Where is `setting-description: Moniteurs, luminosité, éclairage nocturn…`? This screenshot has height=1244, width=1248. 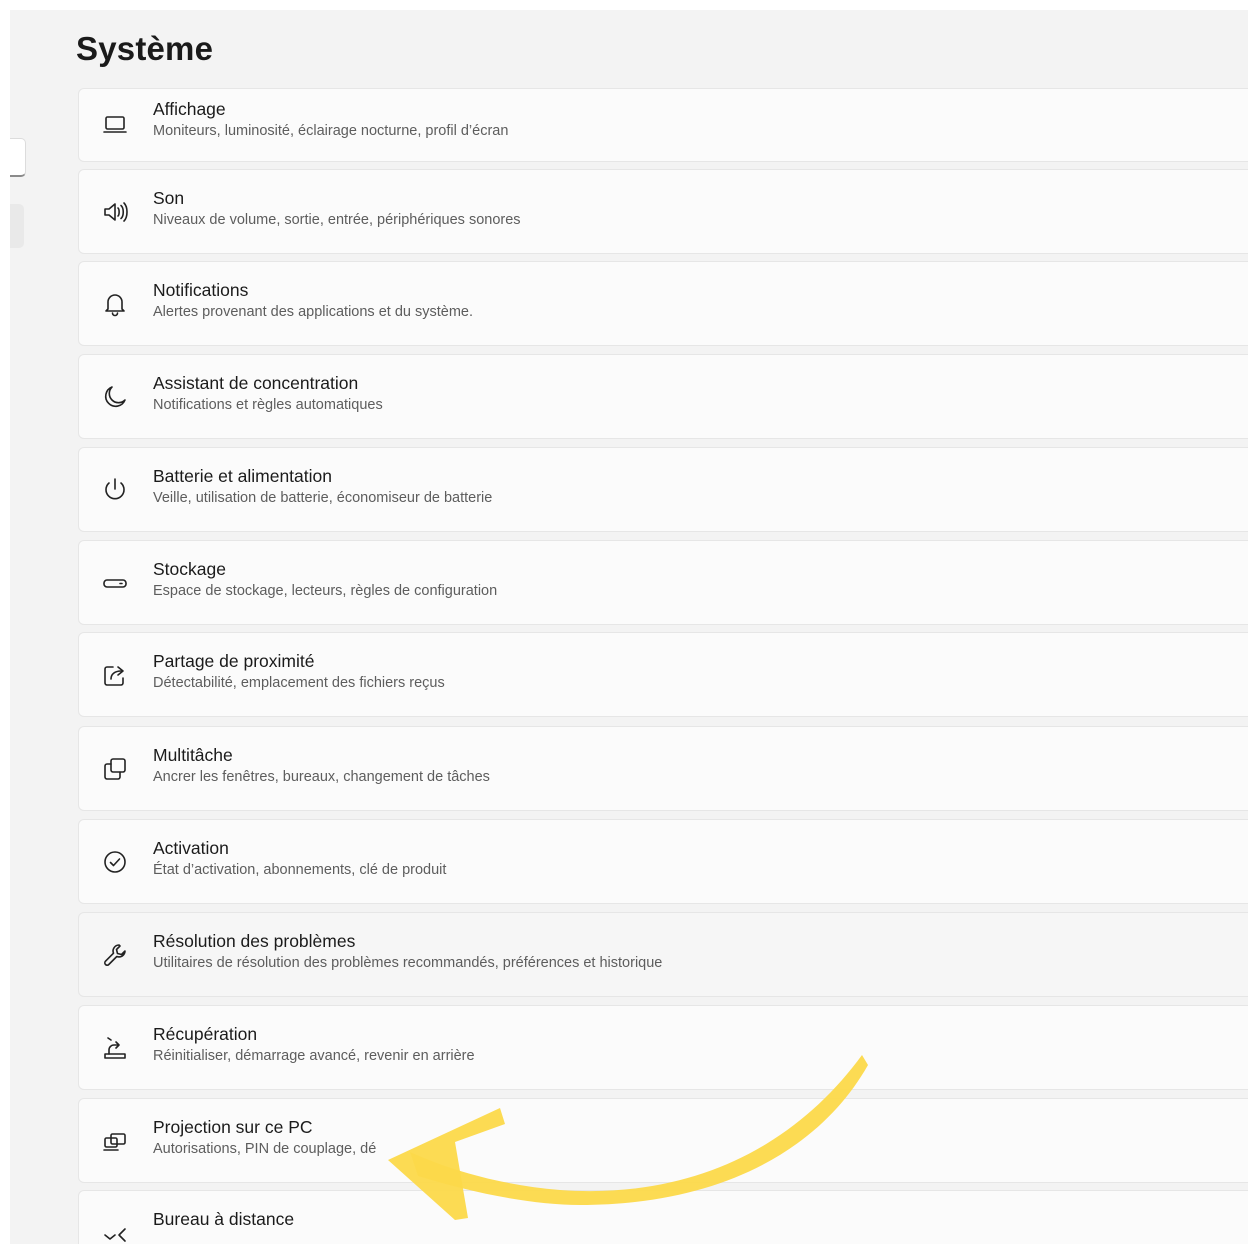
setting-description: Moniteurs, luminosité, éclairage nocturn… is located at coordinates (331, 131).